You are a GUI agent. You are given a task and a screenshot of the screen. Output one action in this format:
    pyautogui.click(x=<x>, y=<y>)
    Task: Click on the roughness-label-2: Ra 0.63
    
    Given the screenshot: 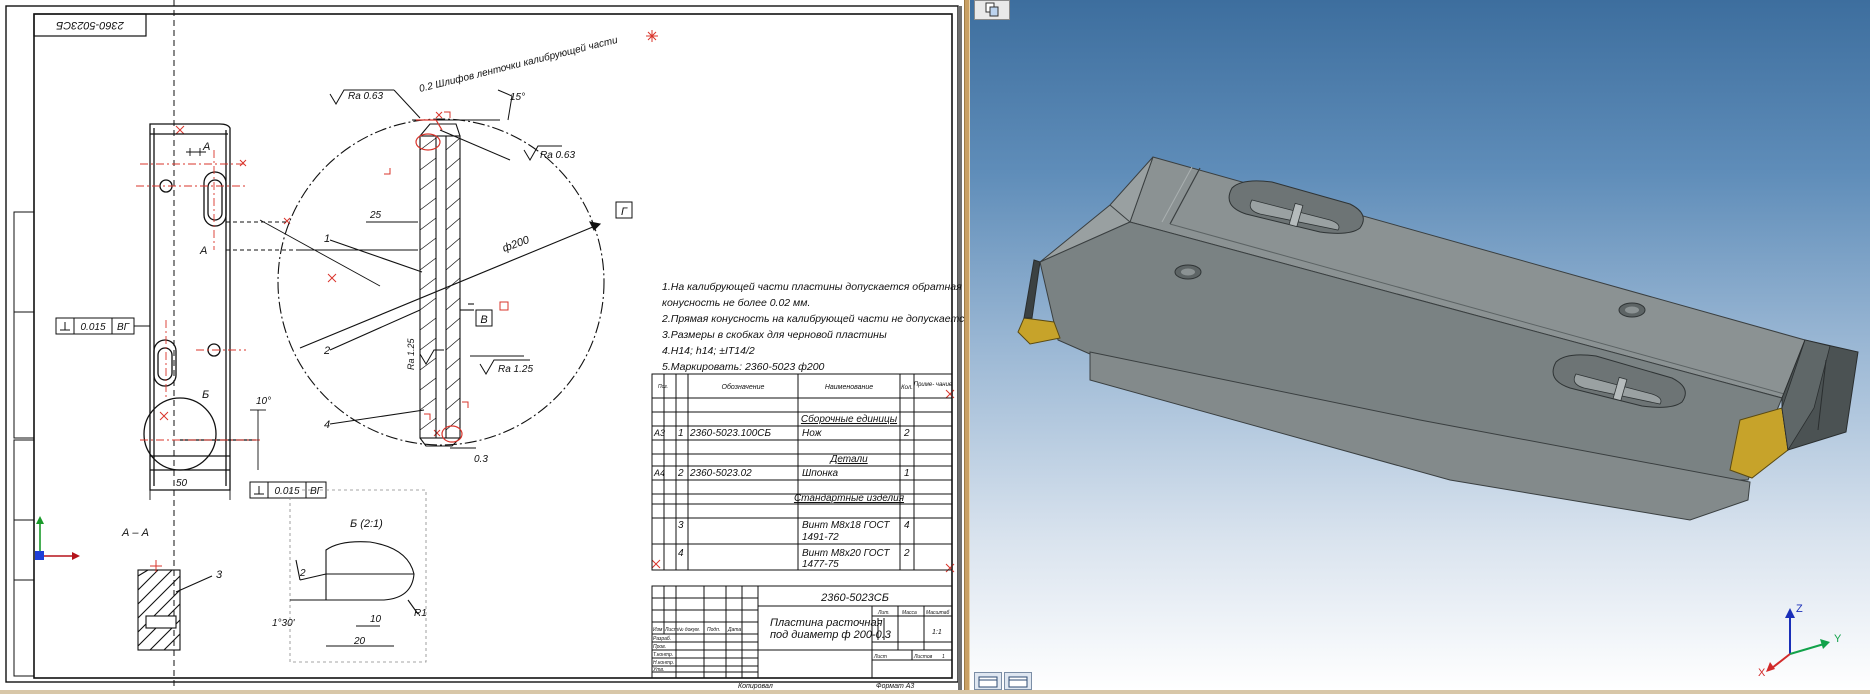 What is the action you would take?
    pyautogui.click(x=557, y=155)
    